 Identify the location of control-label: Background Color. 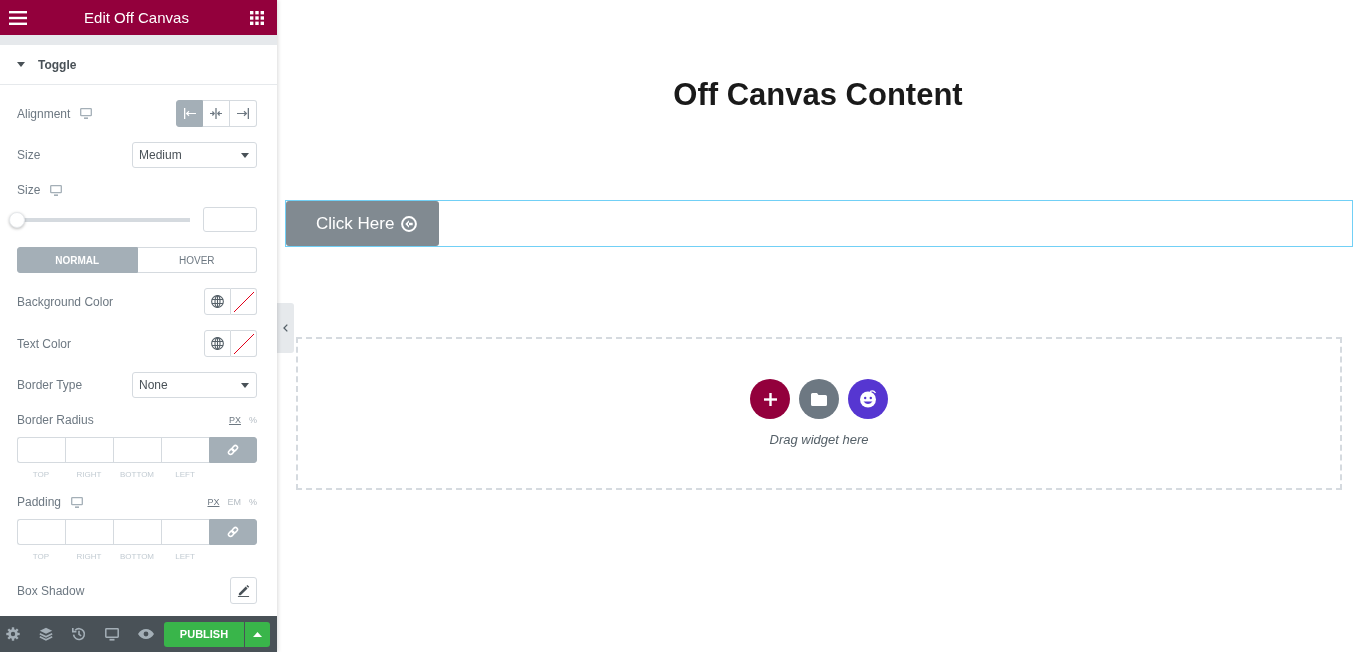
(65, 301).